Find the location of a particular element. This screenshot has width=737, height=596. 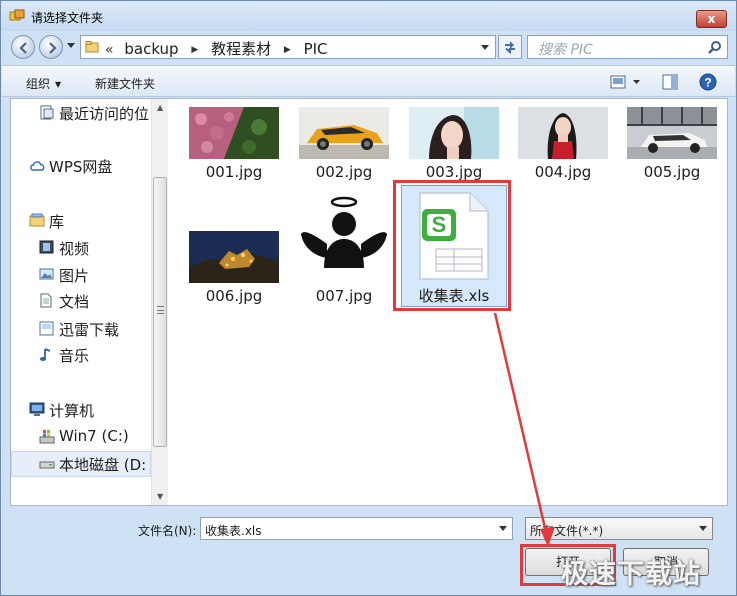

watermark-text: 极速下载站 is located at coordinates (631, 574).